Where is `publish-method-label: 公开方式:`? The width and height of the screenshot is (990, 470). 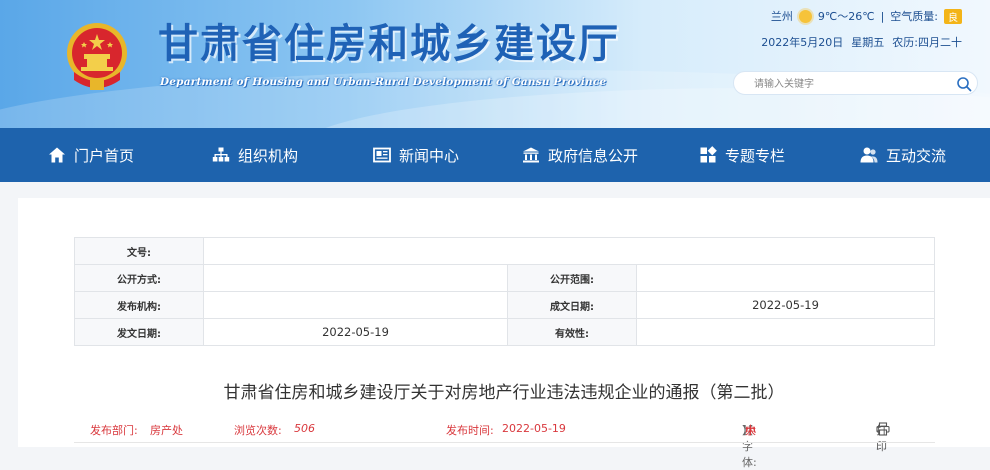
publish-method-label: 公开方式: is located at coordinates (139, 278).